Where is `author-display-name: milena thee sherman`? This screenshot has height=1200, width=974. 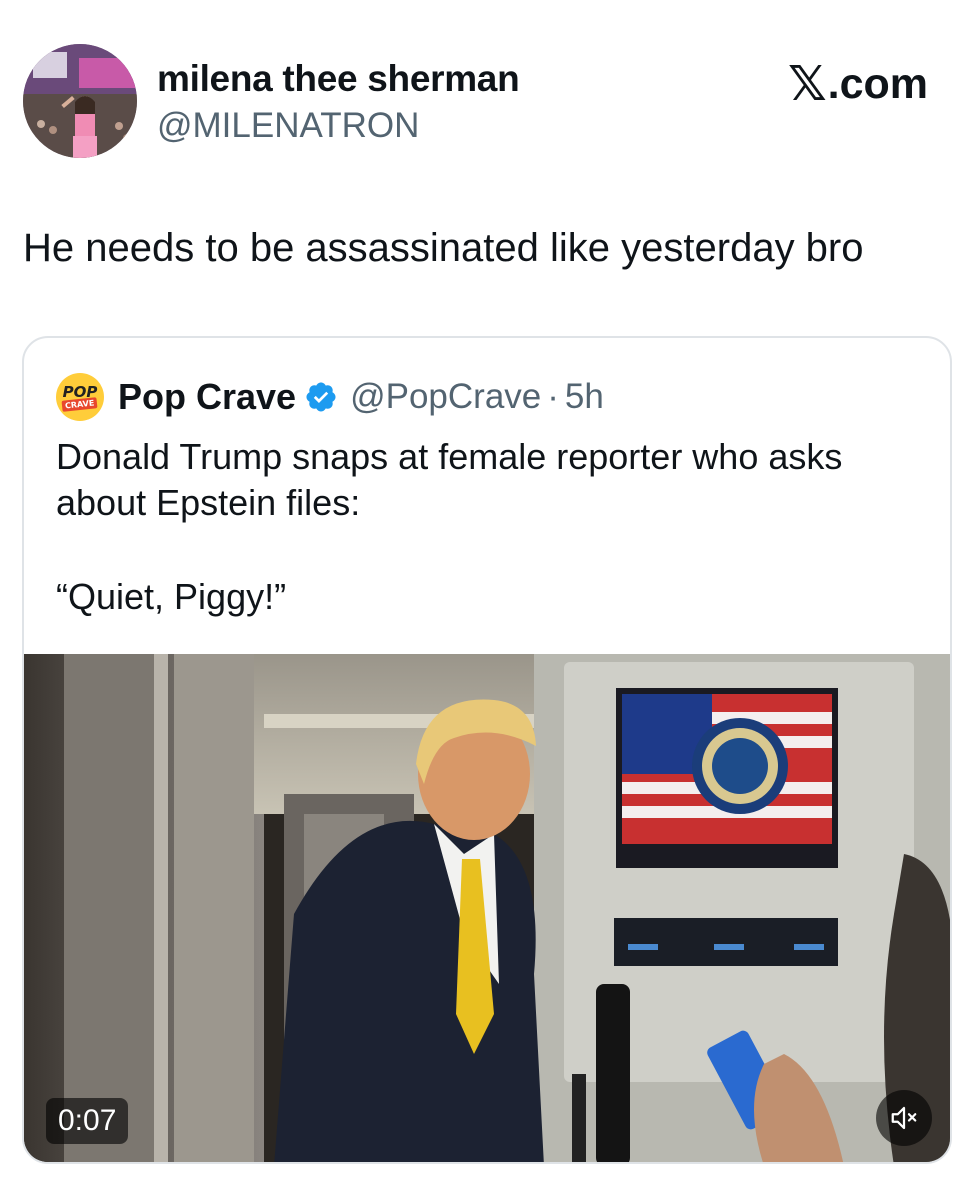 author-display-name: milena thee sherman is located at coordinates (338, 79).